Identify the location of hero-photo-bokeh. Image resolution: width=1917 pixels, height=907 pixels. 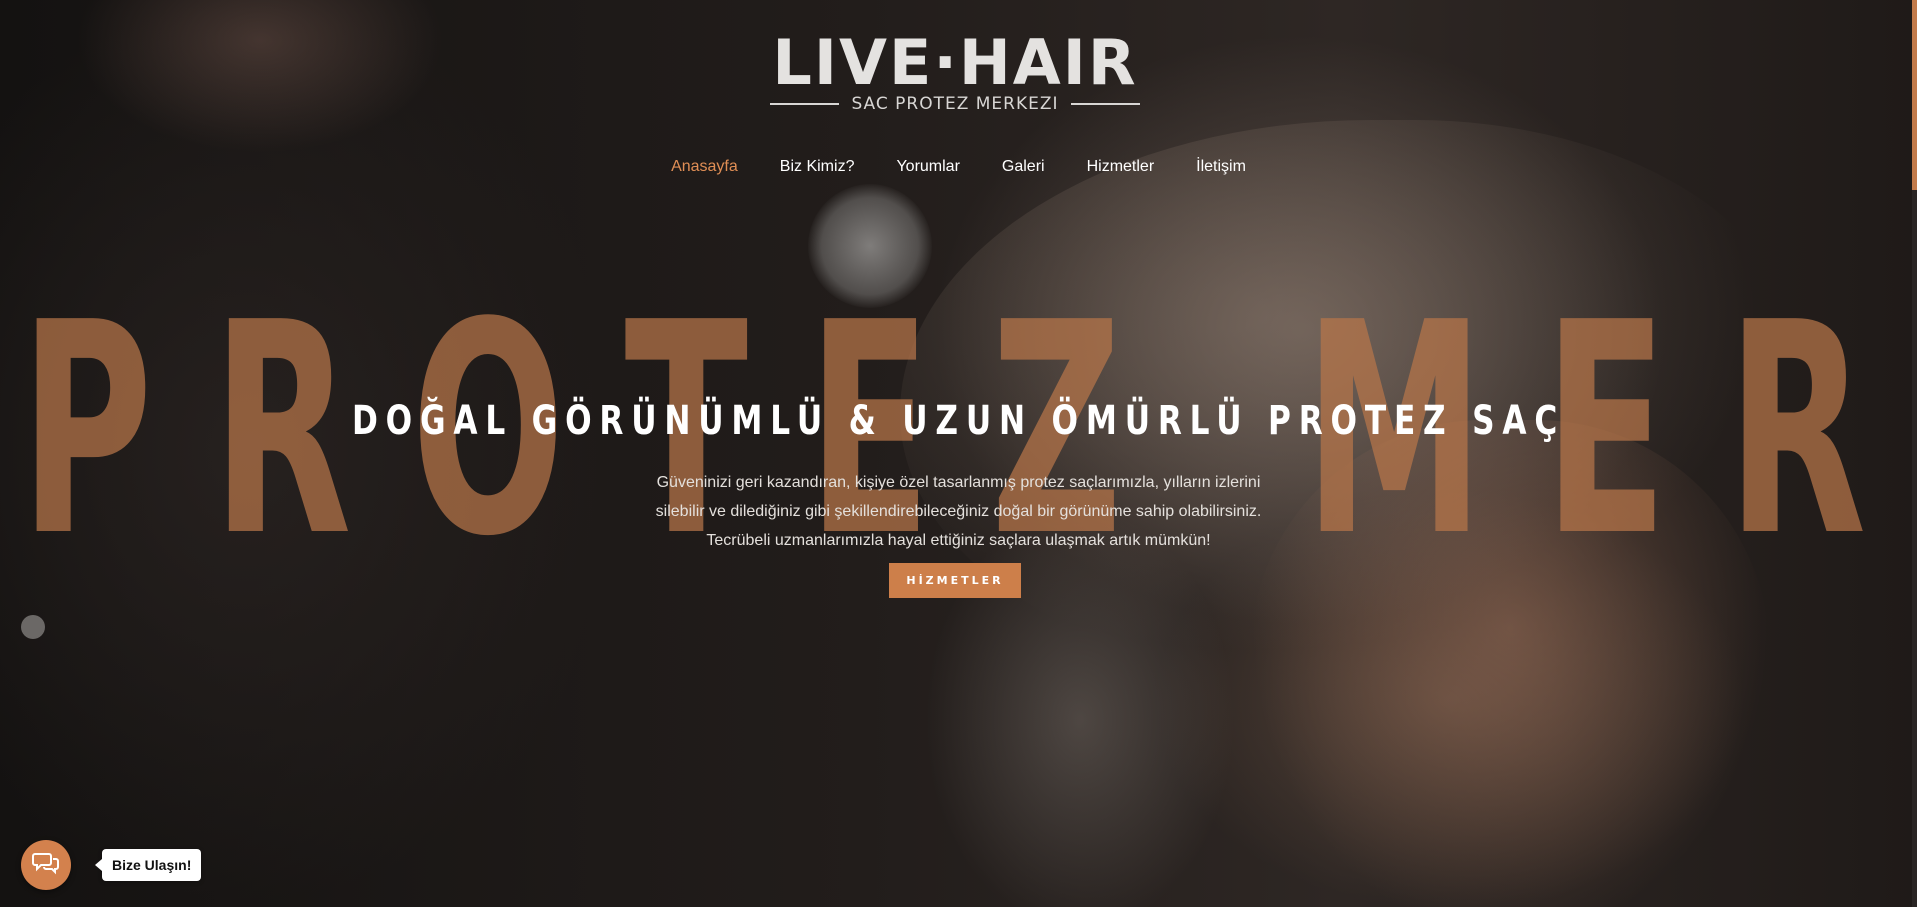
(870, 246).